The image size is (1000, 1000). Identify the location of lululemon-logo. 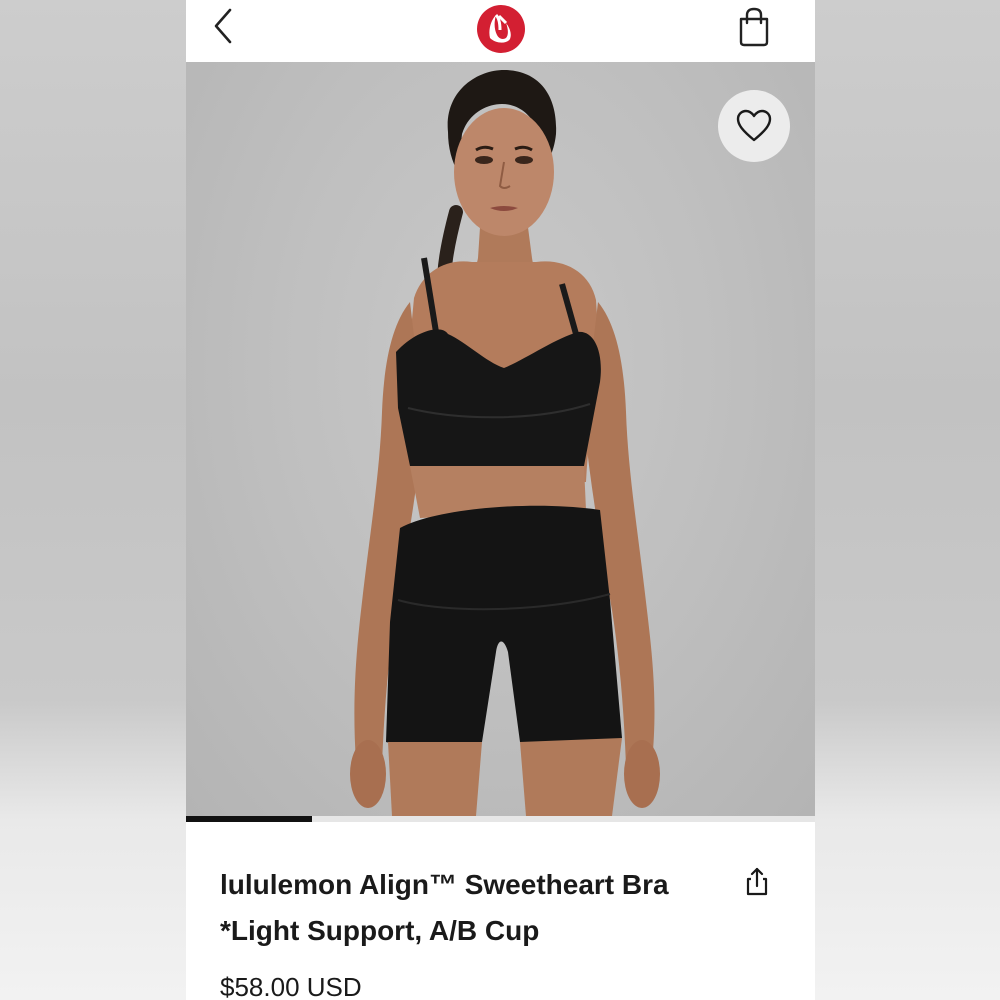
(501, 29).